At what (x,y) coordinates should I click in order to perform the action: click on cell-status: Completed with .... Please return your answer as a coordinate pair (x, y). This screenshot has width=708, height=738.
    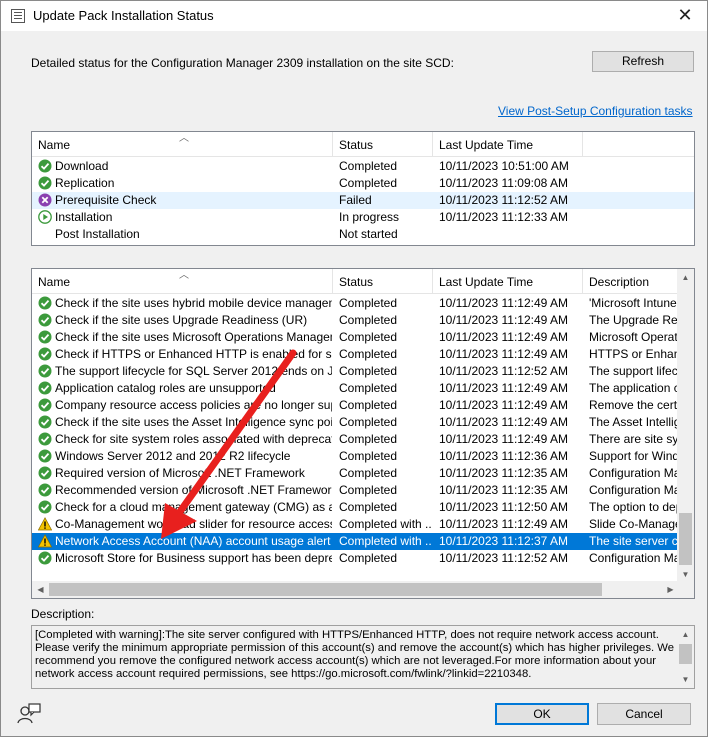
    Looking at the image, I should click on (385, 541).